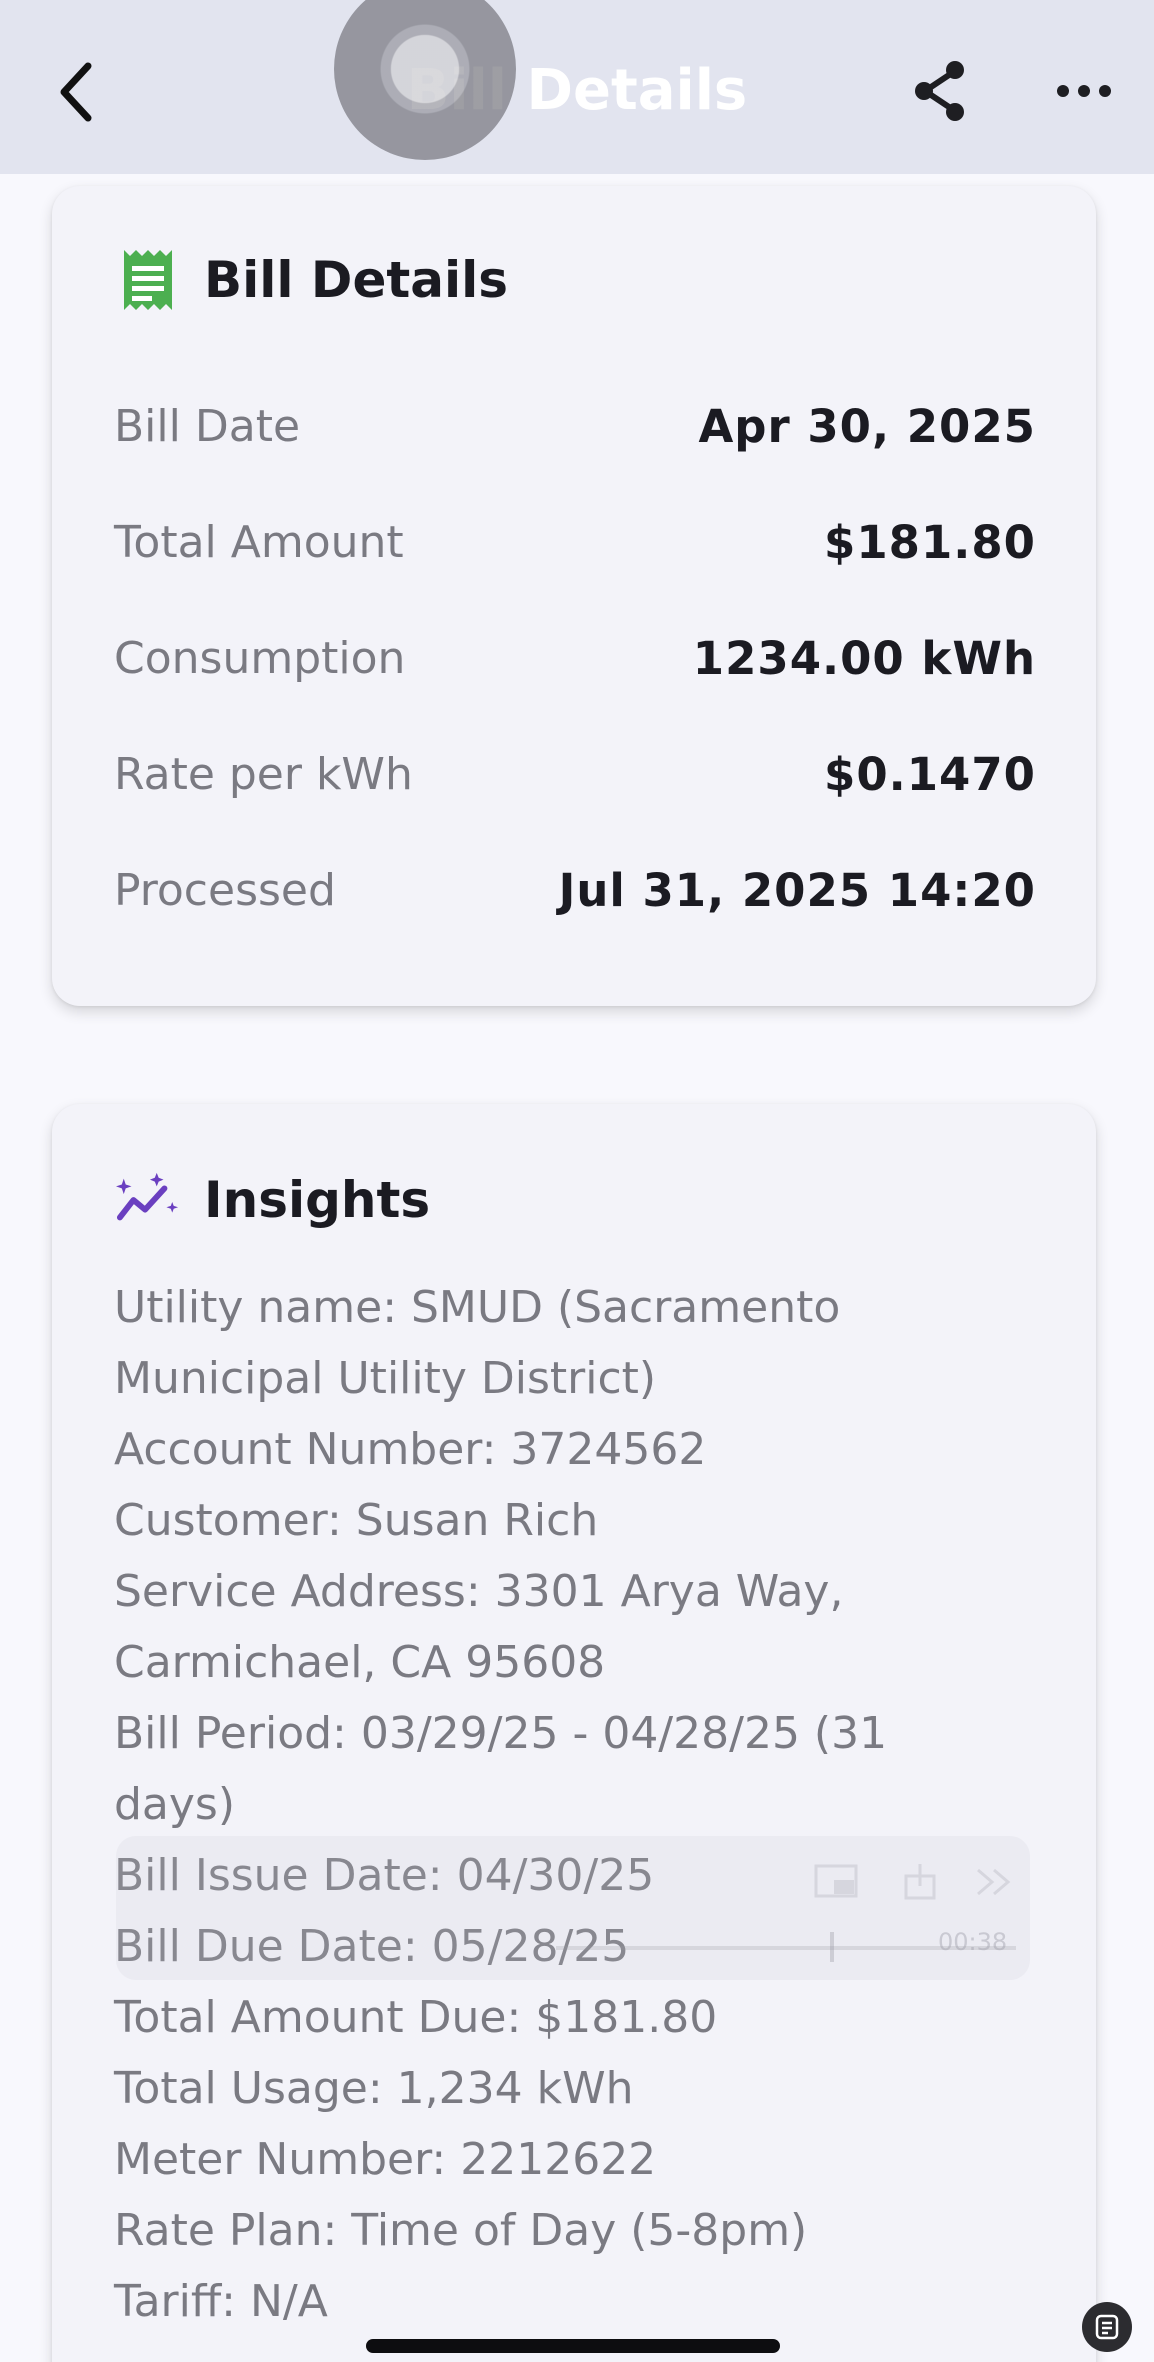 Image resolution: width=1154 pixels, height=2362 pixels. Describe the element at coordinates (575, 426) in the screenshot. I see `detail-row-bill-date: Bill Date Apr 30, 2025` at that location.